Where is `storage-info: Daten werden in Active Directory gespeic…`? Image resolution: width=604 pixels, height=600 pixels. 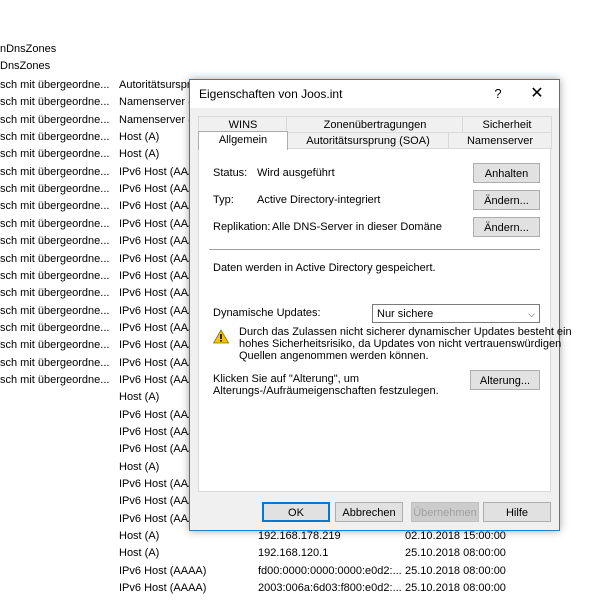 storage-info: Daten werden in Active Directory gespeic… is located at coordinates (324, 268).